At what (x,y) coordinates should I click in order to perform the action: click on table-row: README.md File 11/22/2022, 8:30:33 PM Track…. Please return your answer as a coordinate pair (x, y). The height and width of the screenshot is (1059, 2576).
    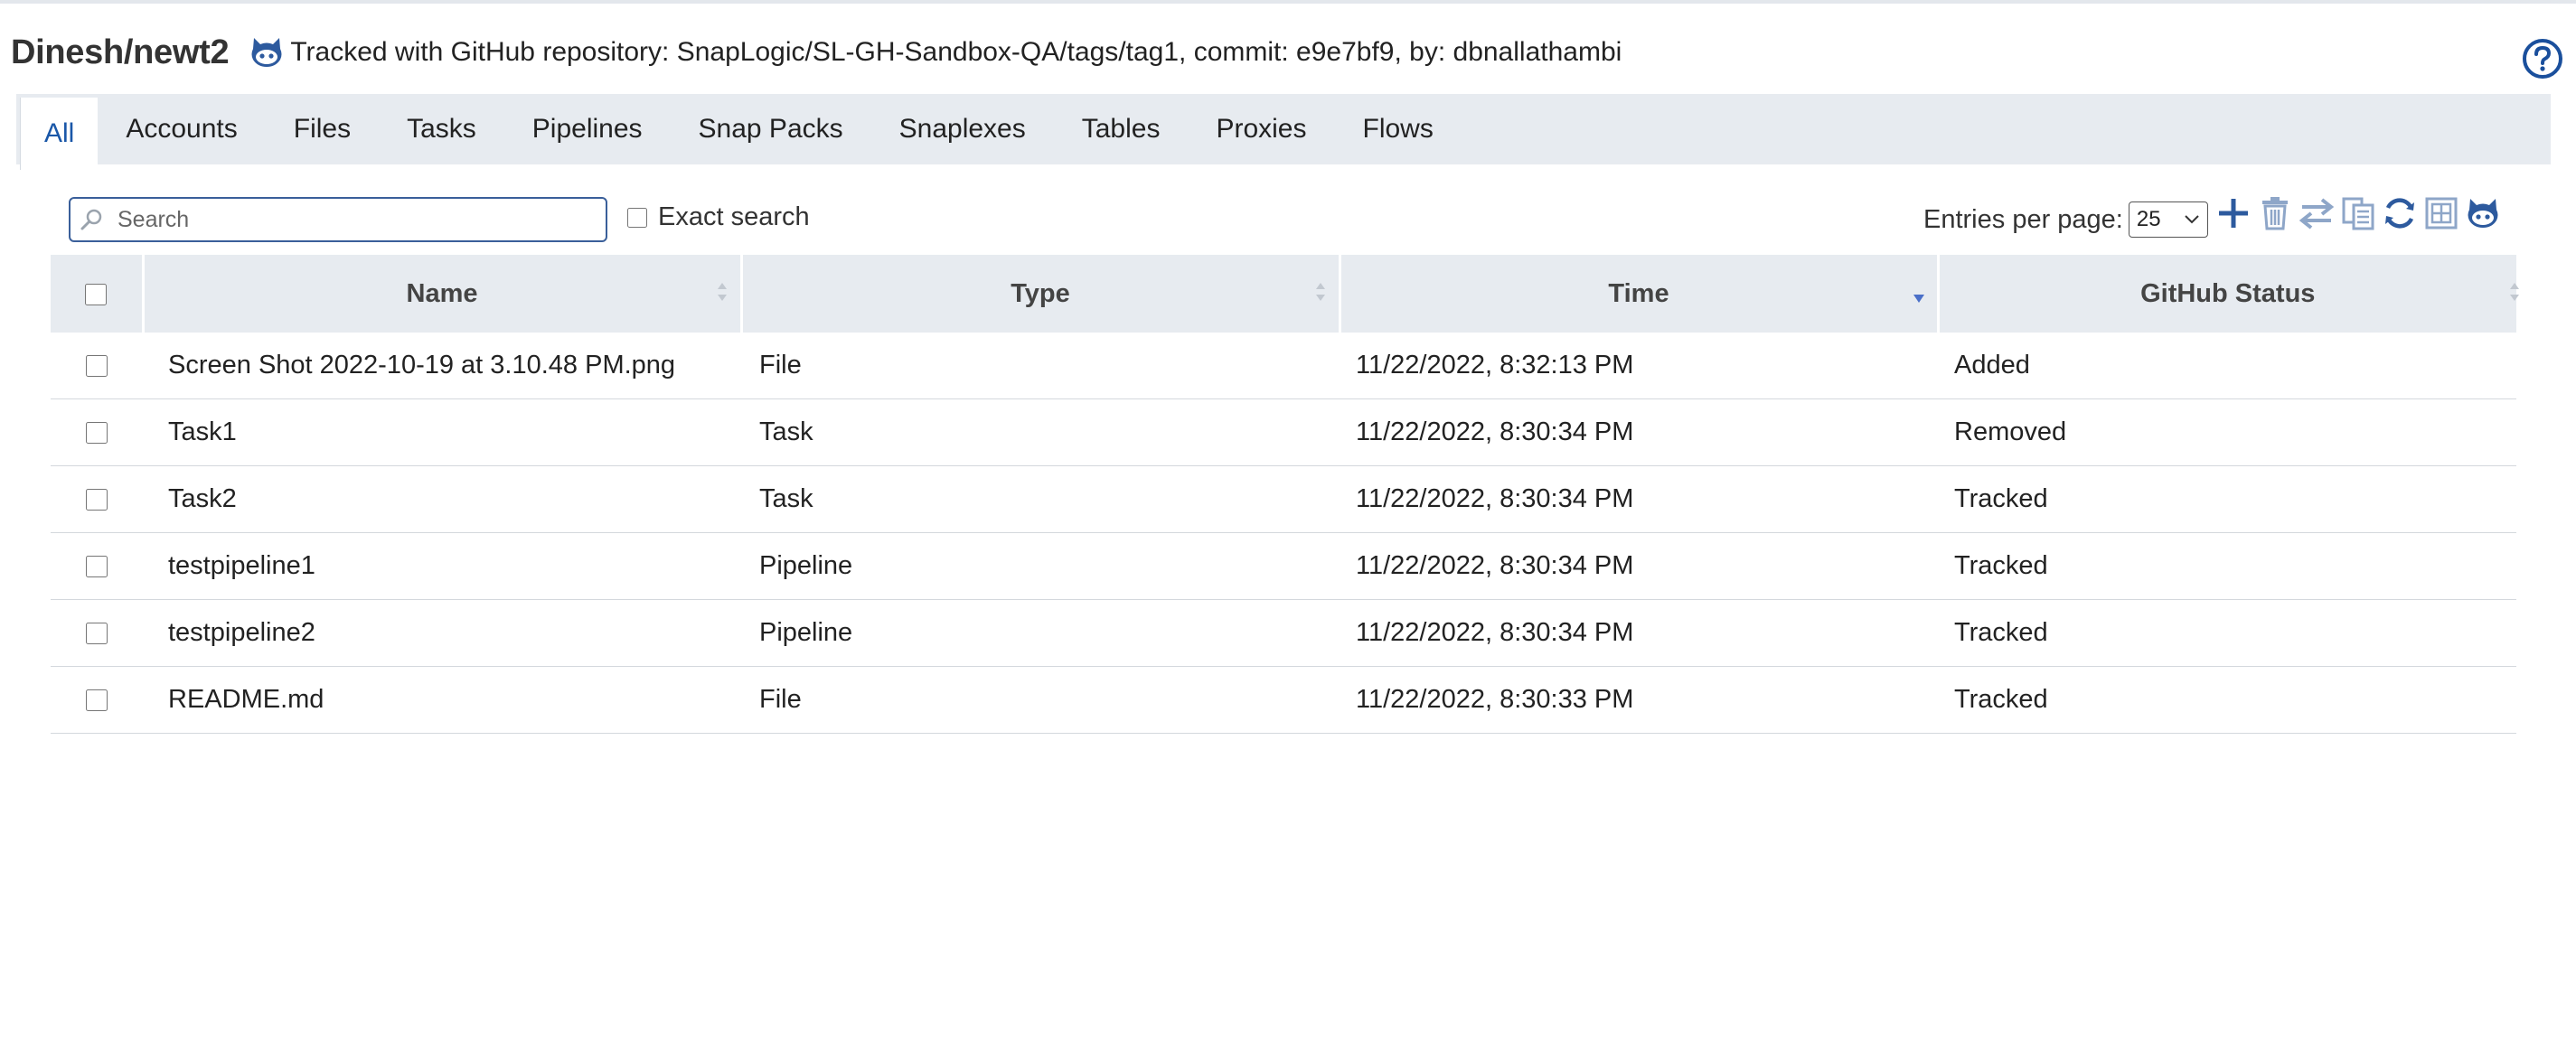
    Looking at the image, I should click on (1283, 700).